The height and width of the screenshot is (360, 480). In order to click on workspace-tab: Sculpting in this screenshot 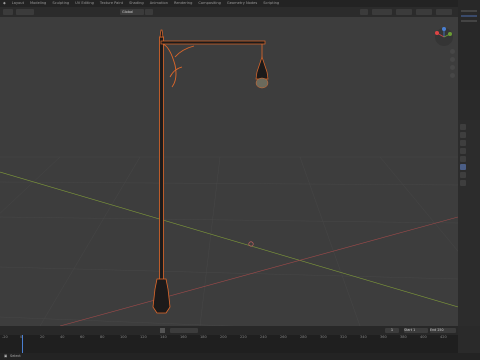, I will do `click(60, 3)`.